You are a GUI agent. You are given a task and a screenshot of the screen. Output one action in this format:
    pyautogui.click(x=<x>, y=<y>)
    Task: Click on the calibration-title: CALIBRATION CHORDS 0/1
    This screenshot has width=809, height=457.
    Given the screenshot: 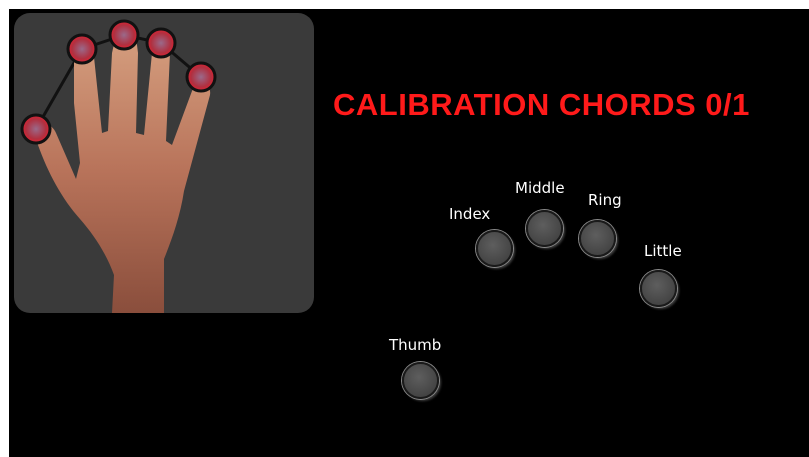 What is the action you would take?
    pyautogui.click(x=541, y=104)
    